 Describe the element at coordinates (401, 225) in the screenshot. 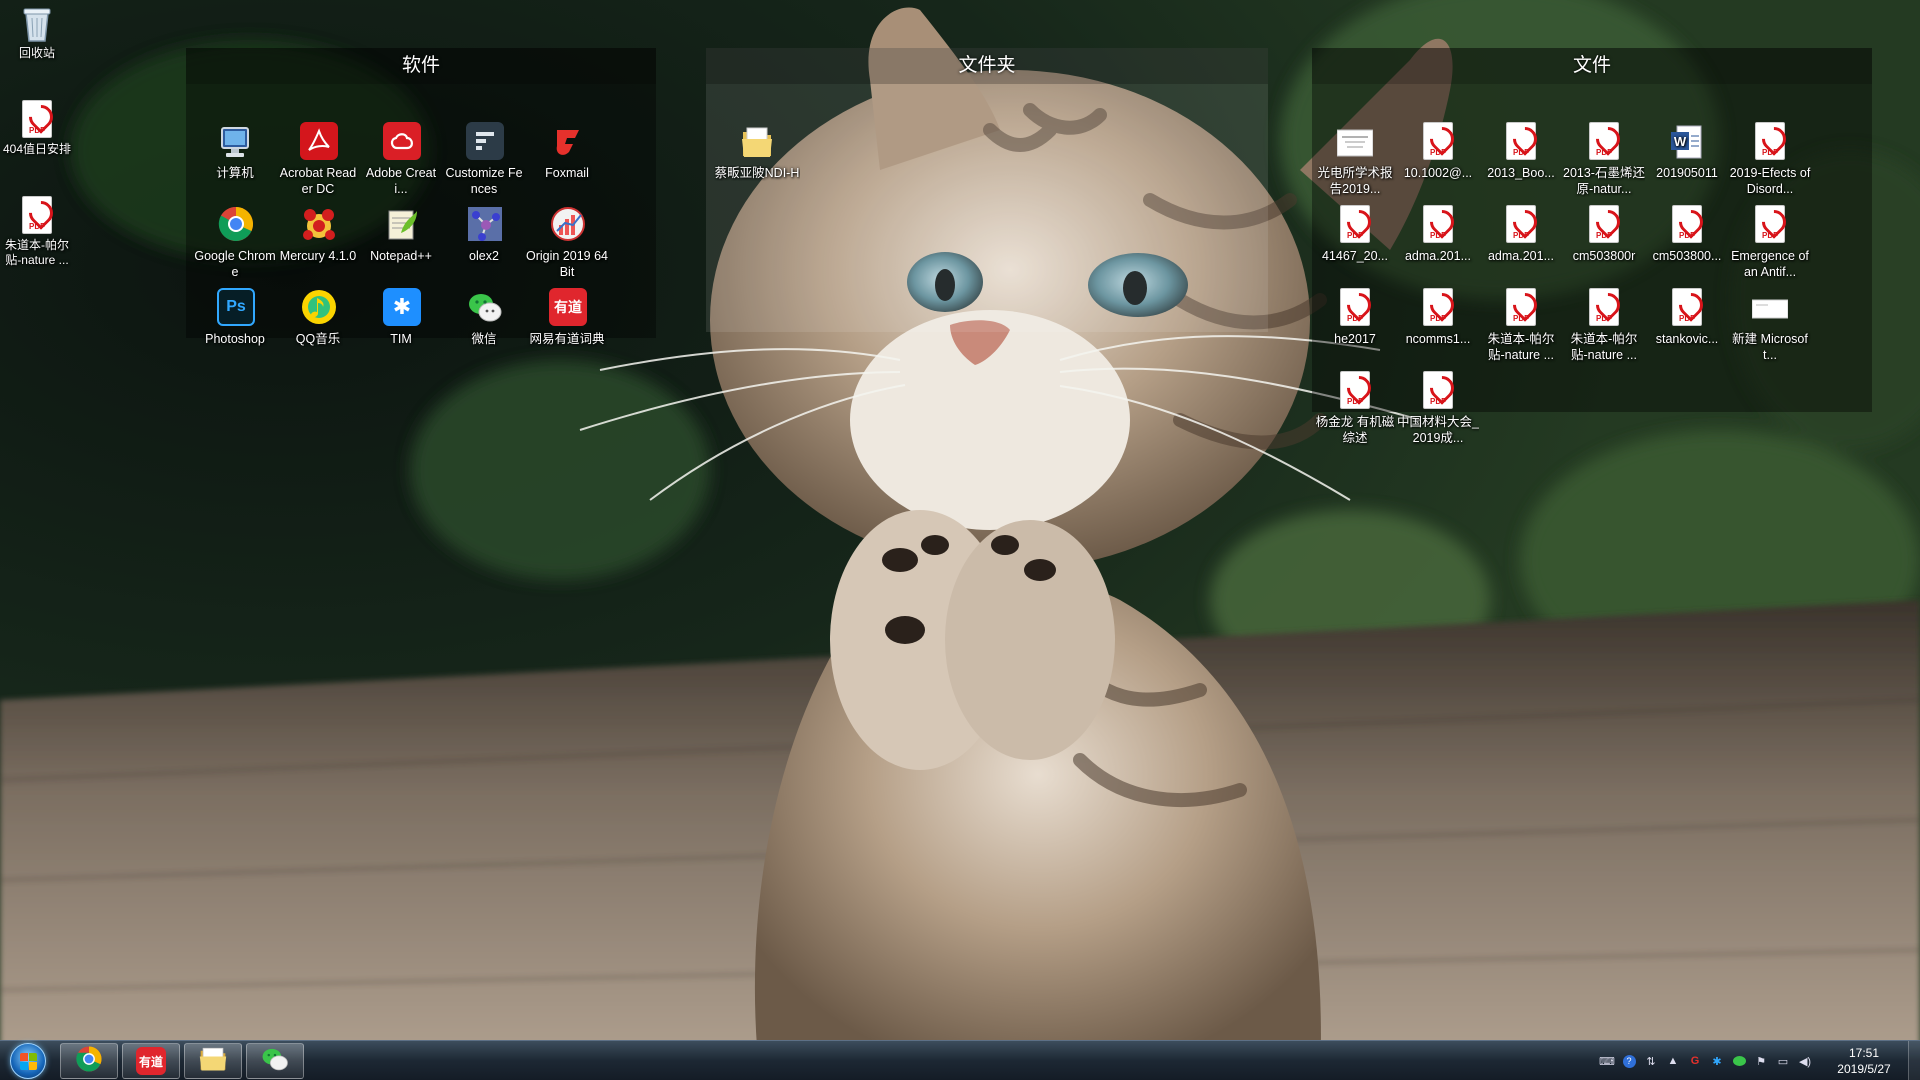

I see `notepadpp-icon` at that location.